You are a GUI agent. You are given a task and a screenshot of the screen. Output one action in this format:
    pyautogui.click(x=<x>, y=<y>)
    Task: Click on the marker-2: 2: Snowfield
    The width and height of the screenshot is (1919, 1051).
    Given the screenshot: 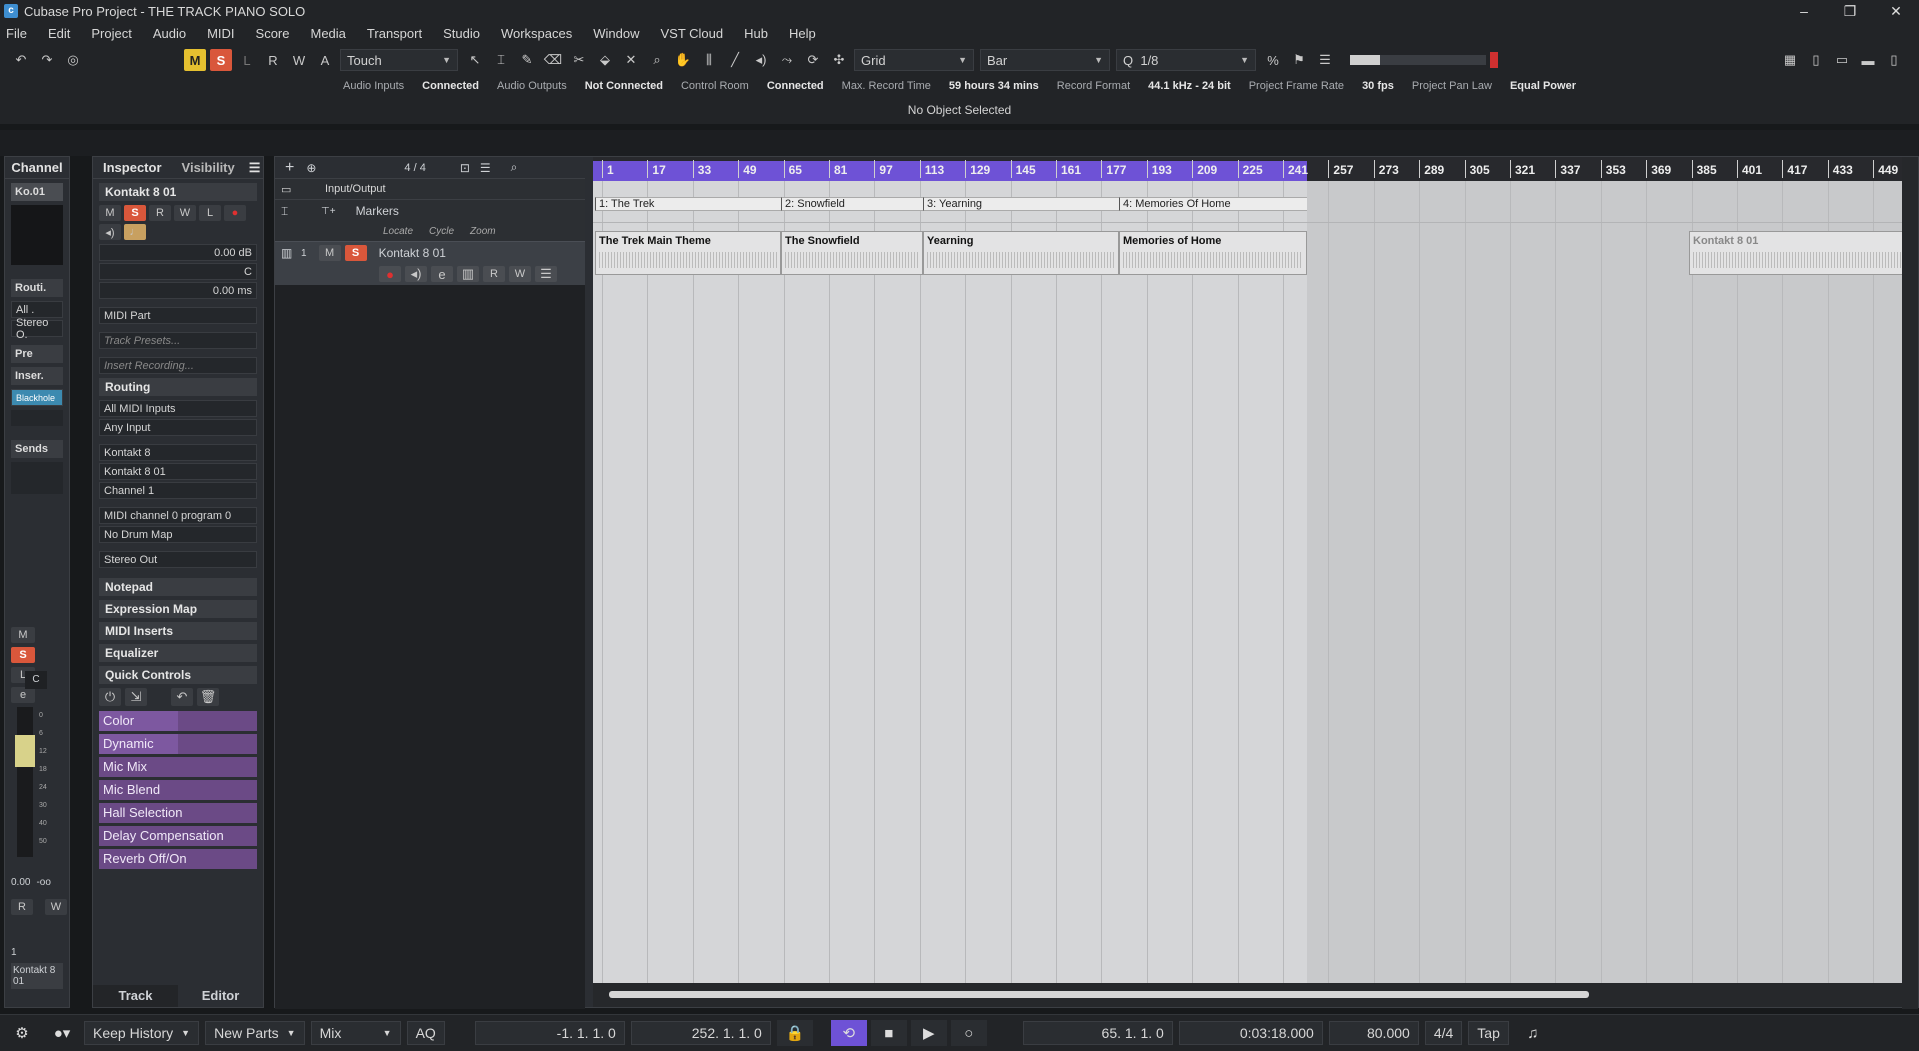 What is the action you would take?
    pyautogui.click(x=852, y=204)
    